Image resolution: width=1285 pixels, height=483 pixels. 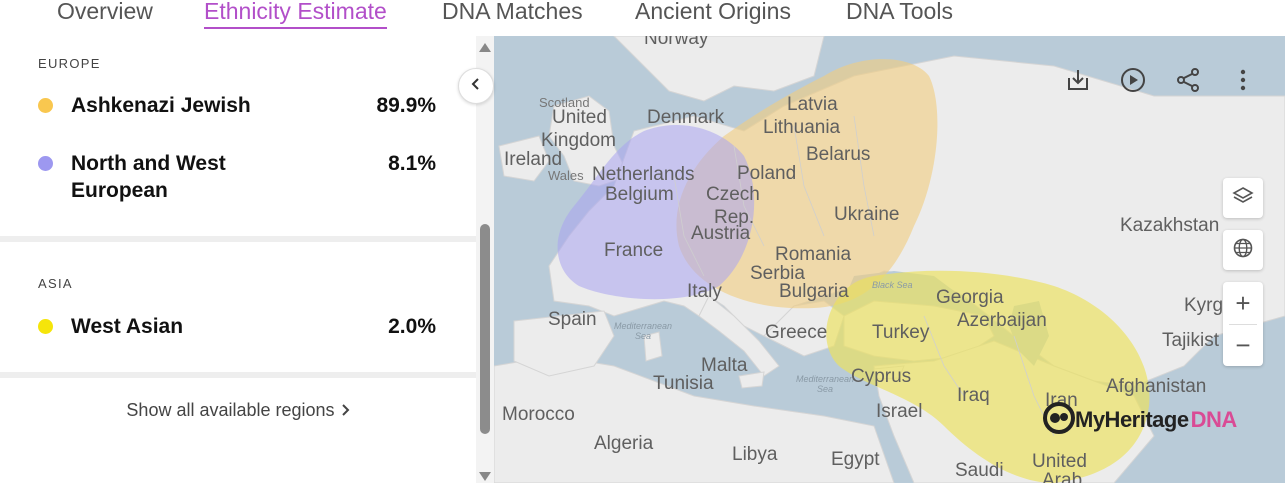 What do you see at coordinates (485, 329) in the screenshot?
I see `scroll-thumb` at bounding box center [485, 329].